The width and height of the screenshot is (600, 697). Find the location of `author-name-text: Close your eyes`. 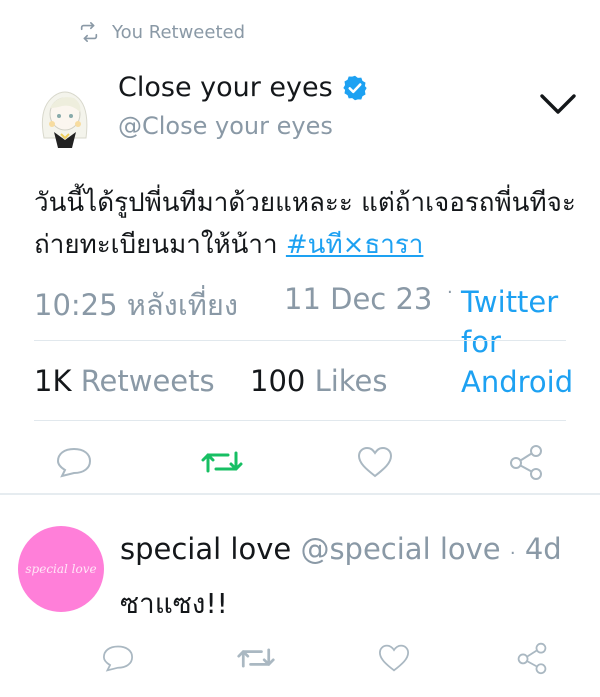

author-name-text: Close your eyes is located at coordinates (225, 87).